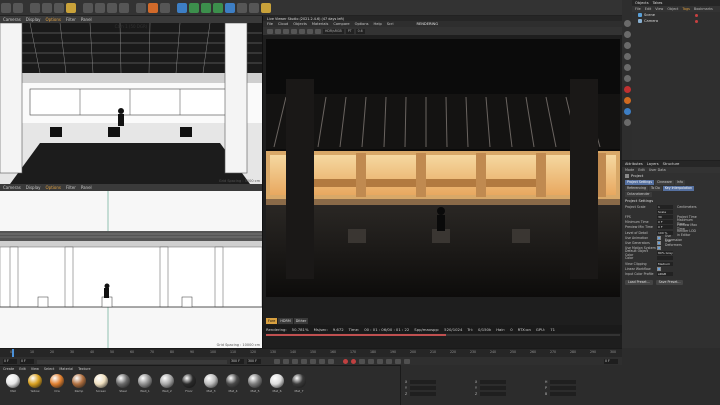 This screenshot has width=720, height=405. I want to click on render-picture-viewer-icon, so click(153, 7).